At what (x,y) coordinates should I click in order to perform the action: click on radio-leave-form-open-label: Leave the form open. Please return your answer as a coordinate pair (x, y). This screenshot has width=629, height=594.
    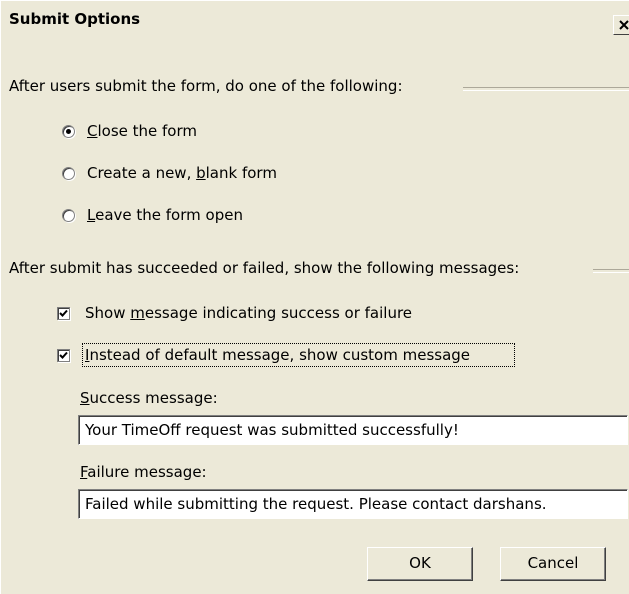
    Looking at the image, I should click on (165, 215).